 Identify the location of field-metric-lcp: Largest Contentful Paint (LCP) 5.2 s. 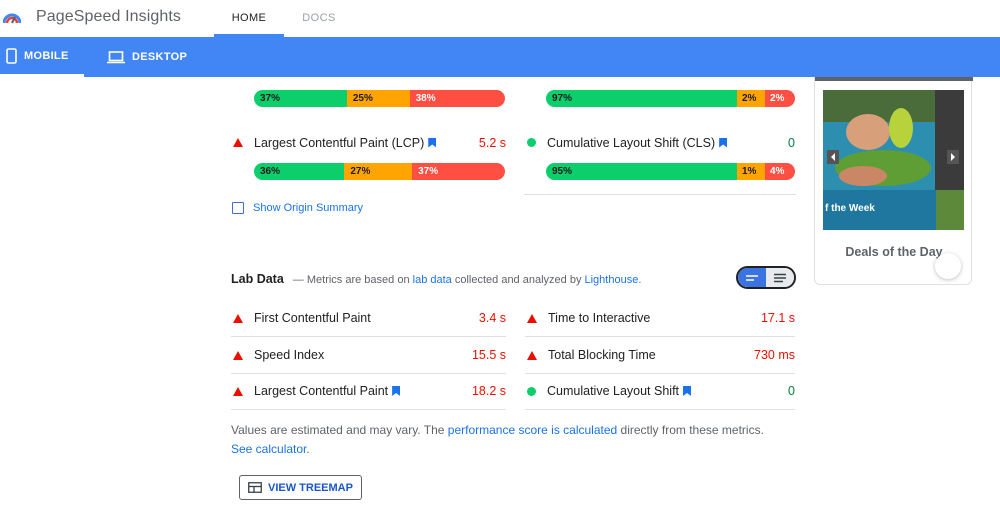
(368, 142).